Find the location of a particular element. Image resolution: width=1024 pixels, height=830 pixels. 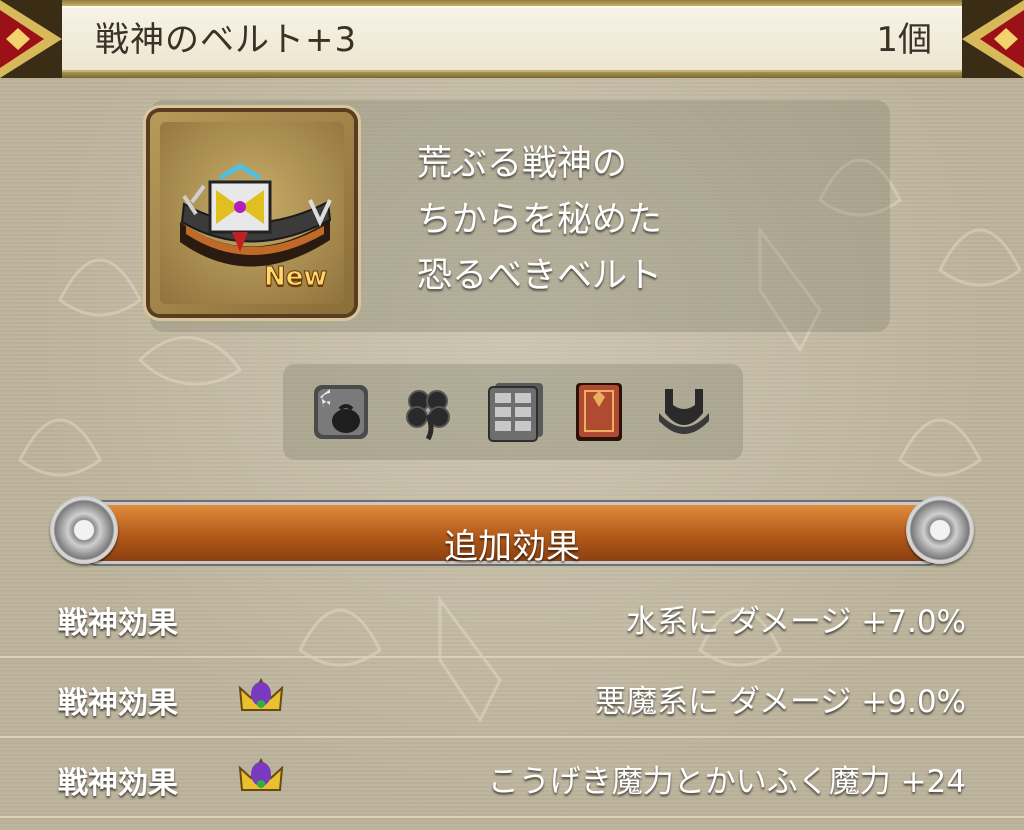

clover-icon is located at coordinates (428, 412).